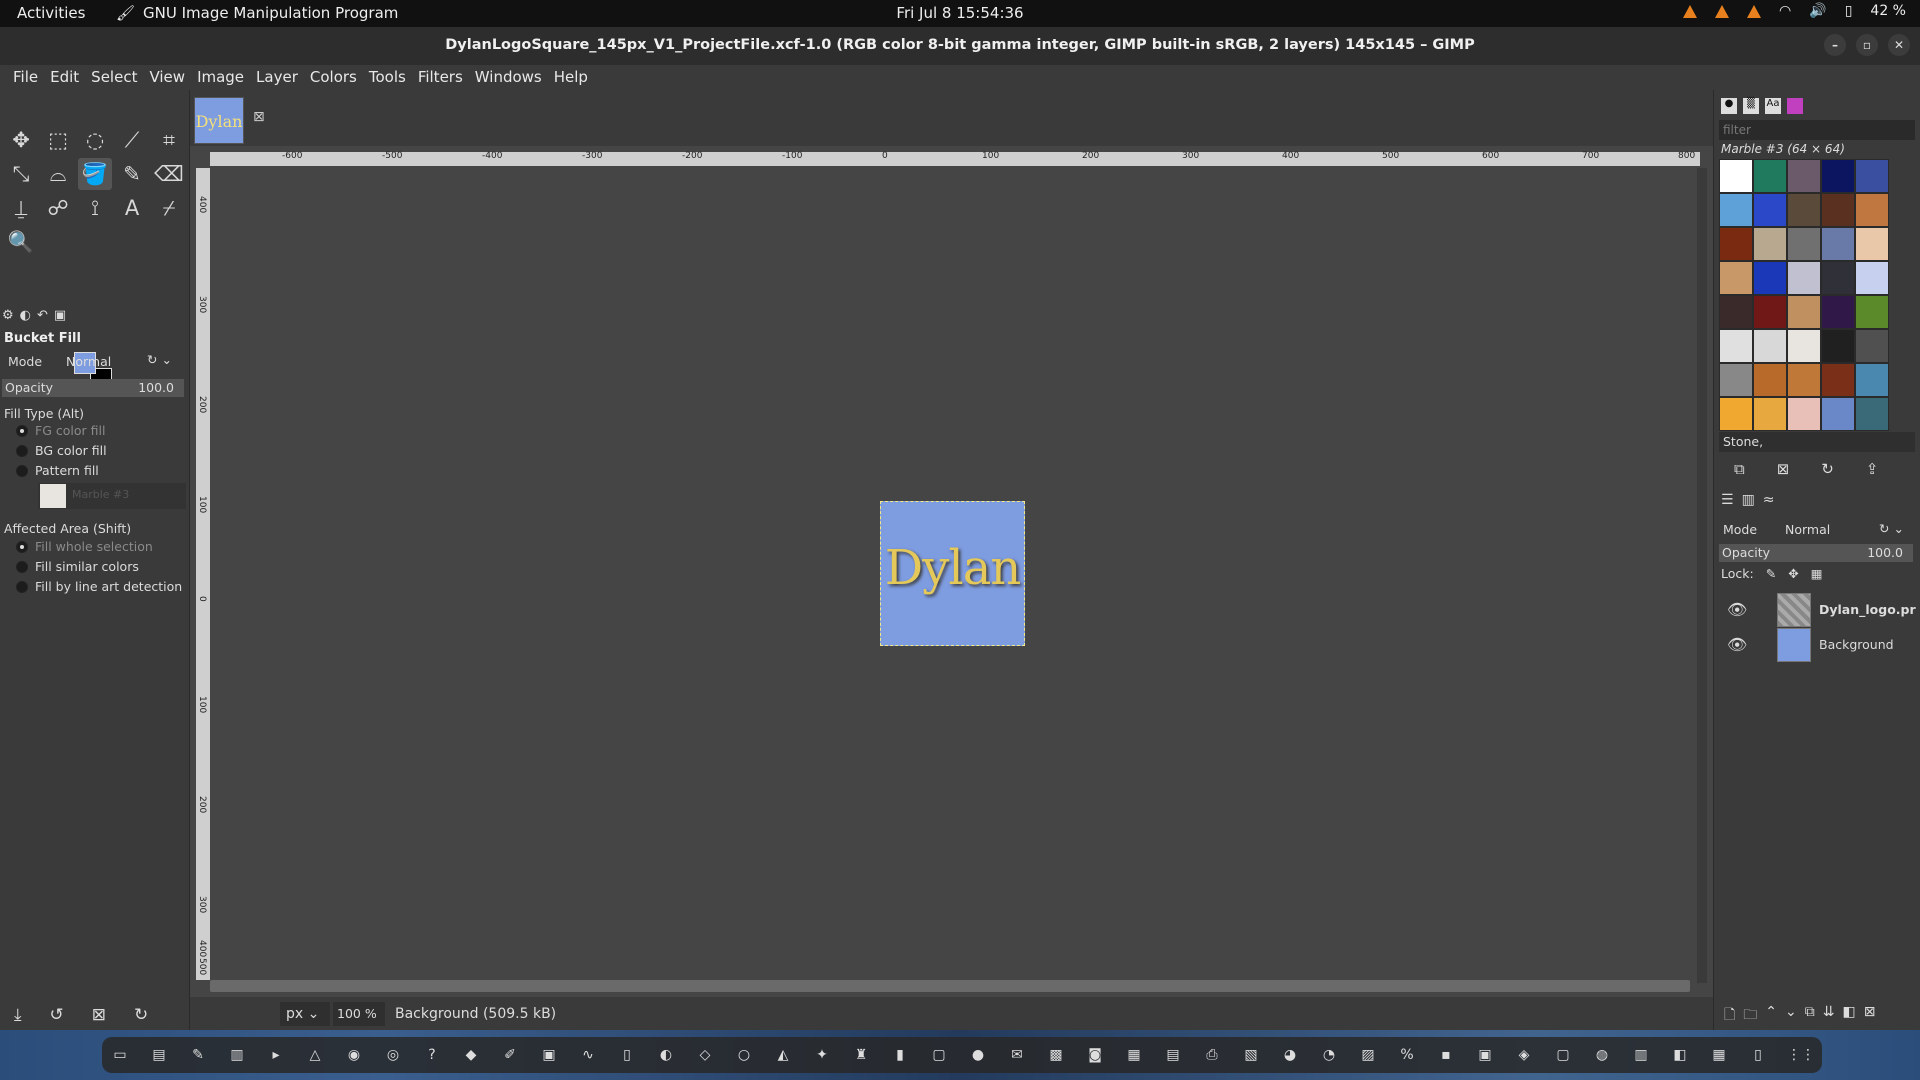 This screenshot has height=1080, width=1920. Describe the element at coordinates (1095, 1055) in the screenshot. I see `camera-icon: ◙` at that location.